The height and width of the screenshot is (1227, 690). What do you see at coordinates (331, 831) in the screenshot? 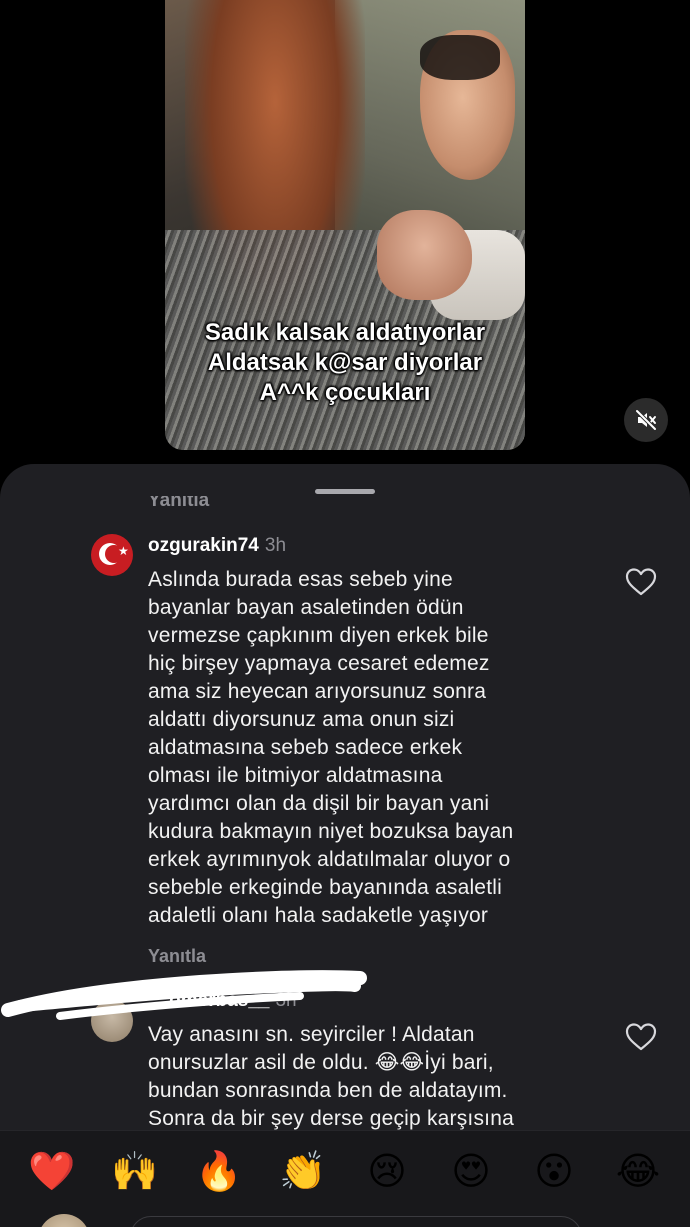
I see `comment-line: kudura bakmayın niyet bozuksa bayan` at bounding box center [331, 831].